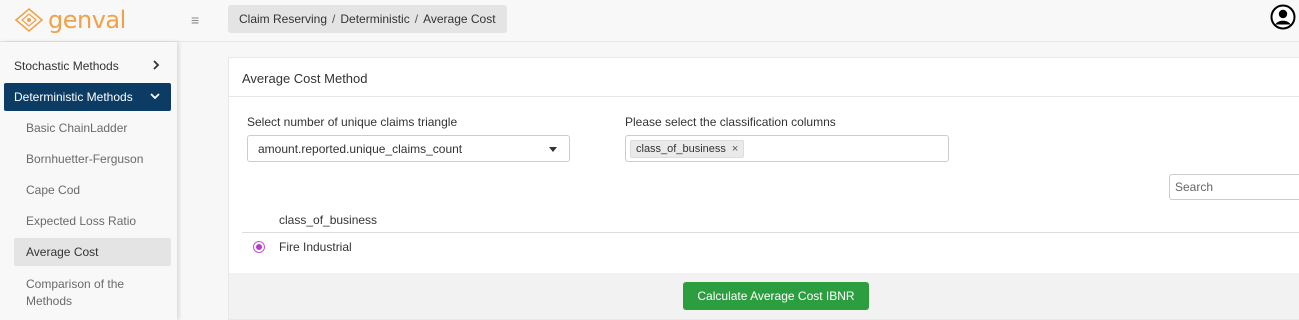 Image resolution: width=1299 pixels, height=320 pixels. What do you see at coordinates (53, 190) in the screenshot?
I see `sidebar-item-label: Cape Cod` at bounding box center [53, 190].